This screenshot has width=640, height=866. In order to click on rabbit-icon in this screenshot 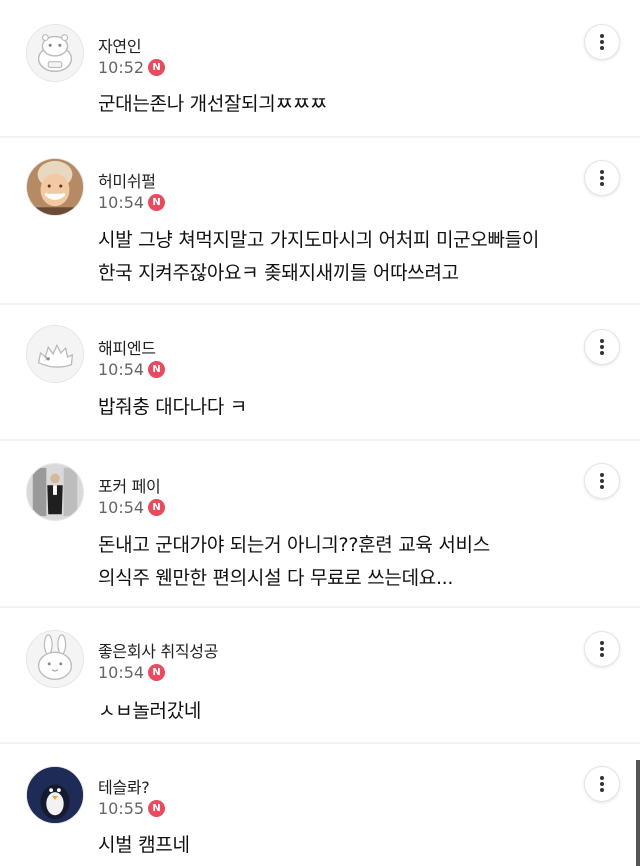, I will do `click(55, 659)`.